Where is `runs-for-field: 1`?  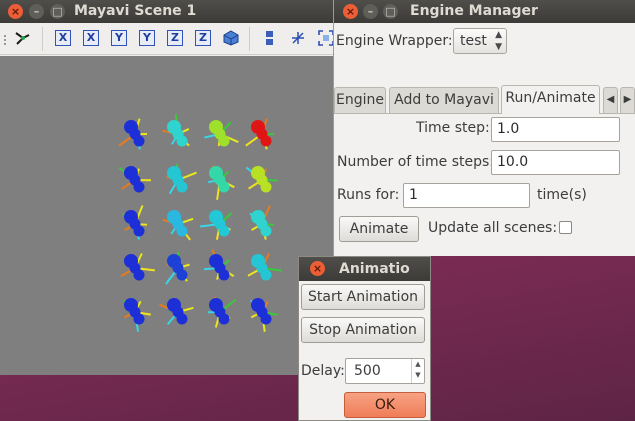
runs-for-field: 1 is located at coordinates (466, 195).